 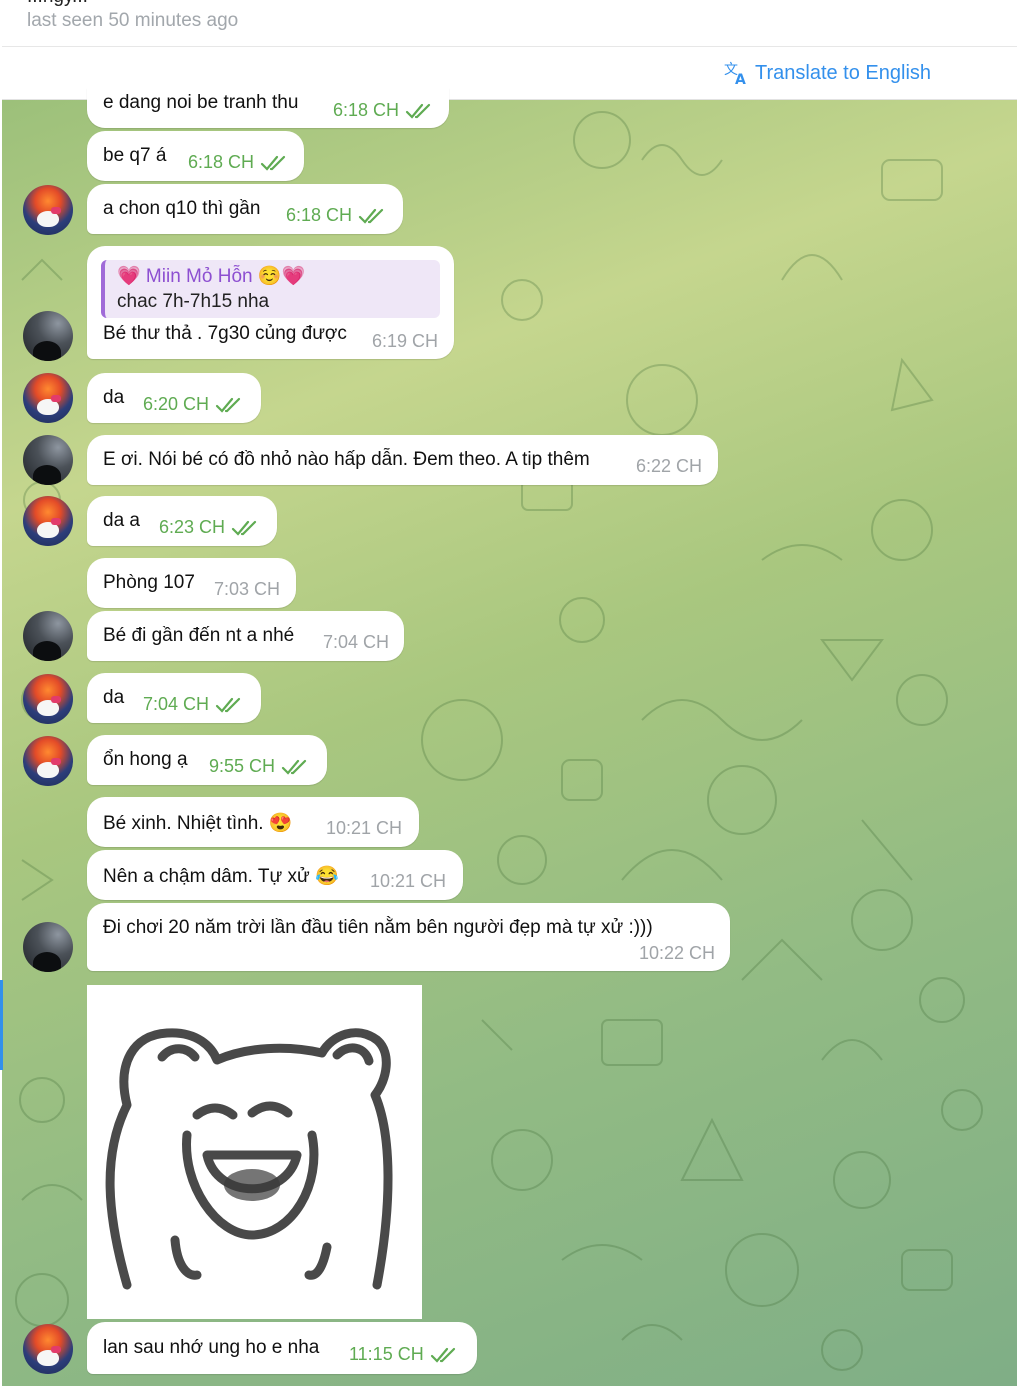 What do you see at coordinates (133, 20) in the screenshot?
I see `last-seen-status: last seen 50 minutes ago` at bounding box center [133, 20].